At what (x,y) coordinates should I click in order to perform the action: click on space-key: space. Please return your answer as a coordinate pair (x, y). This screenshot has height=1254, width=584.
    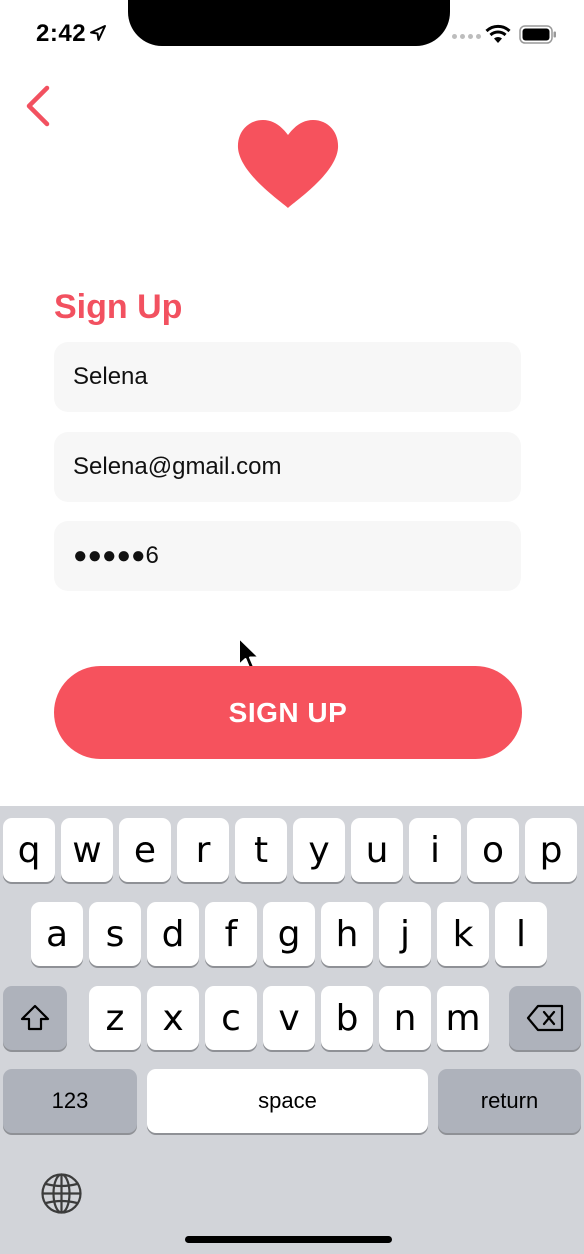
    Looking at the image, I should click on (287, 1101).